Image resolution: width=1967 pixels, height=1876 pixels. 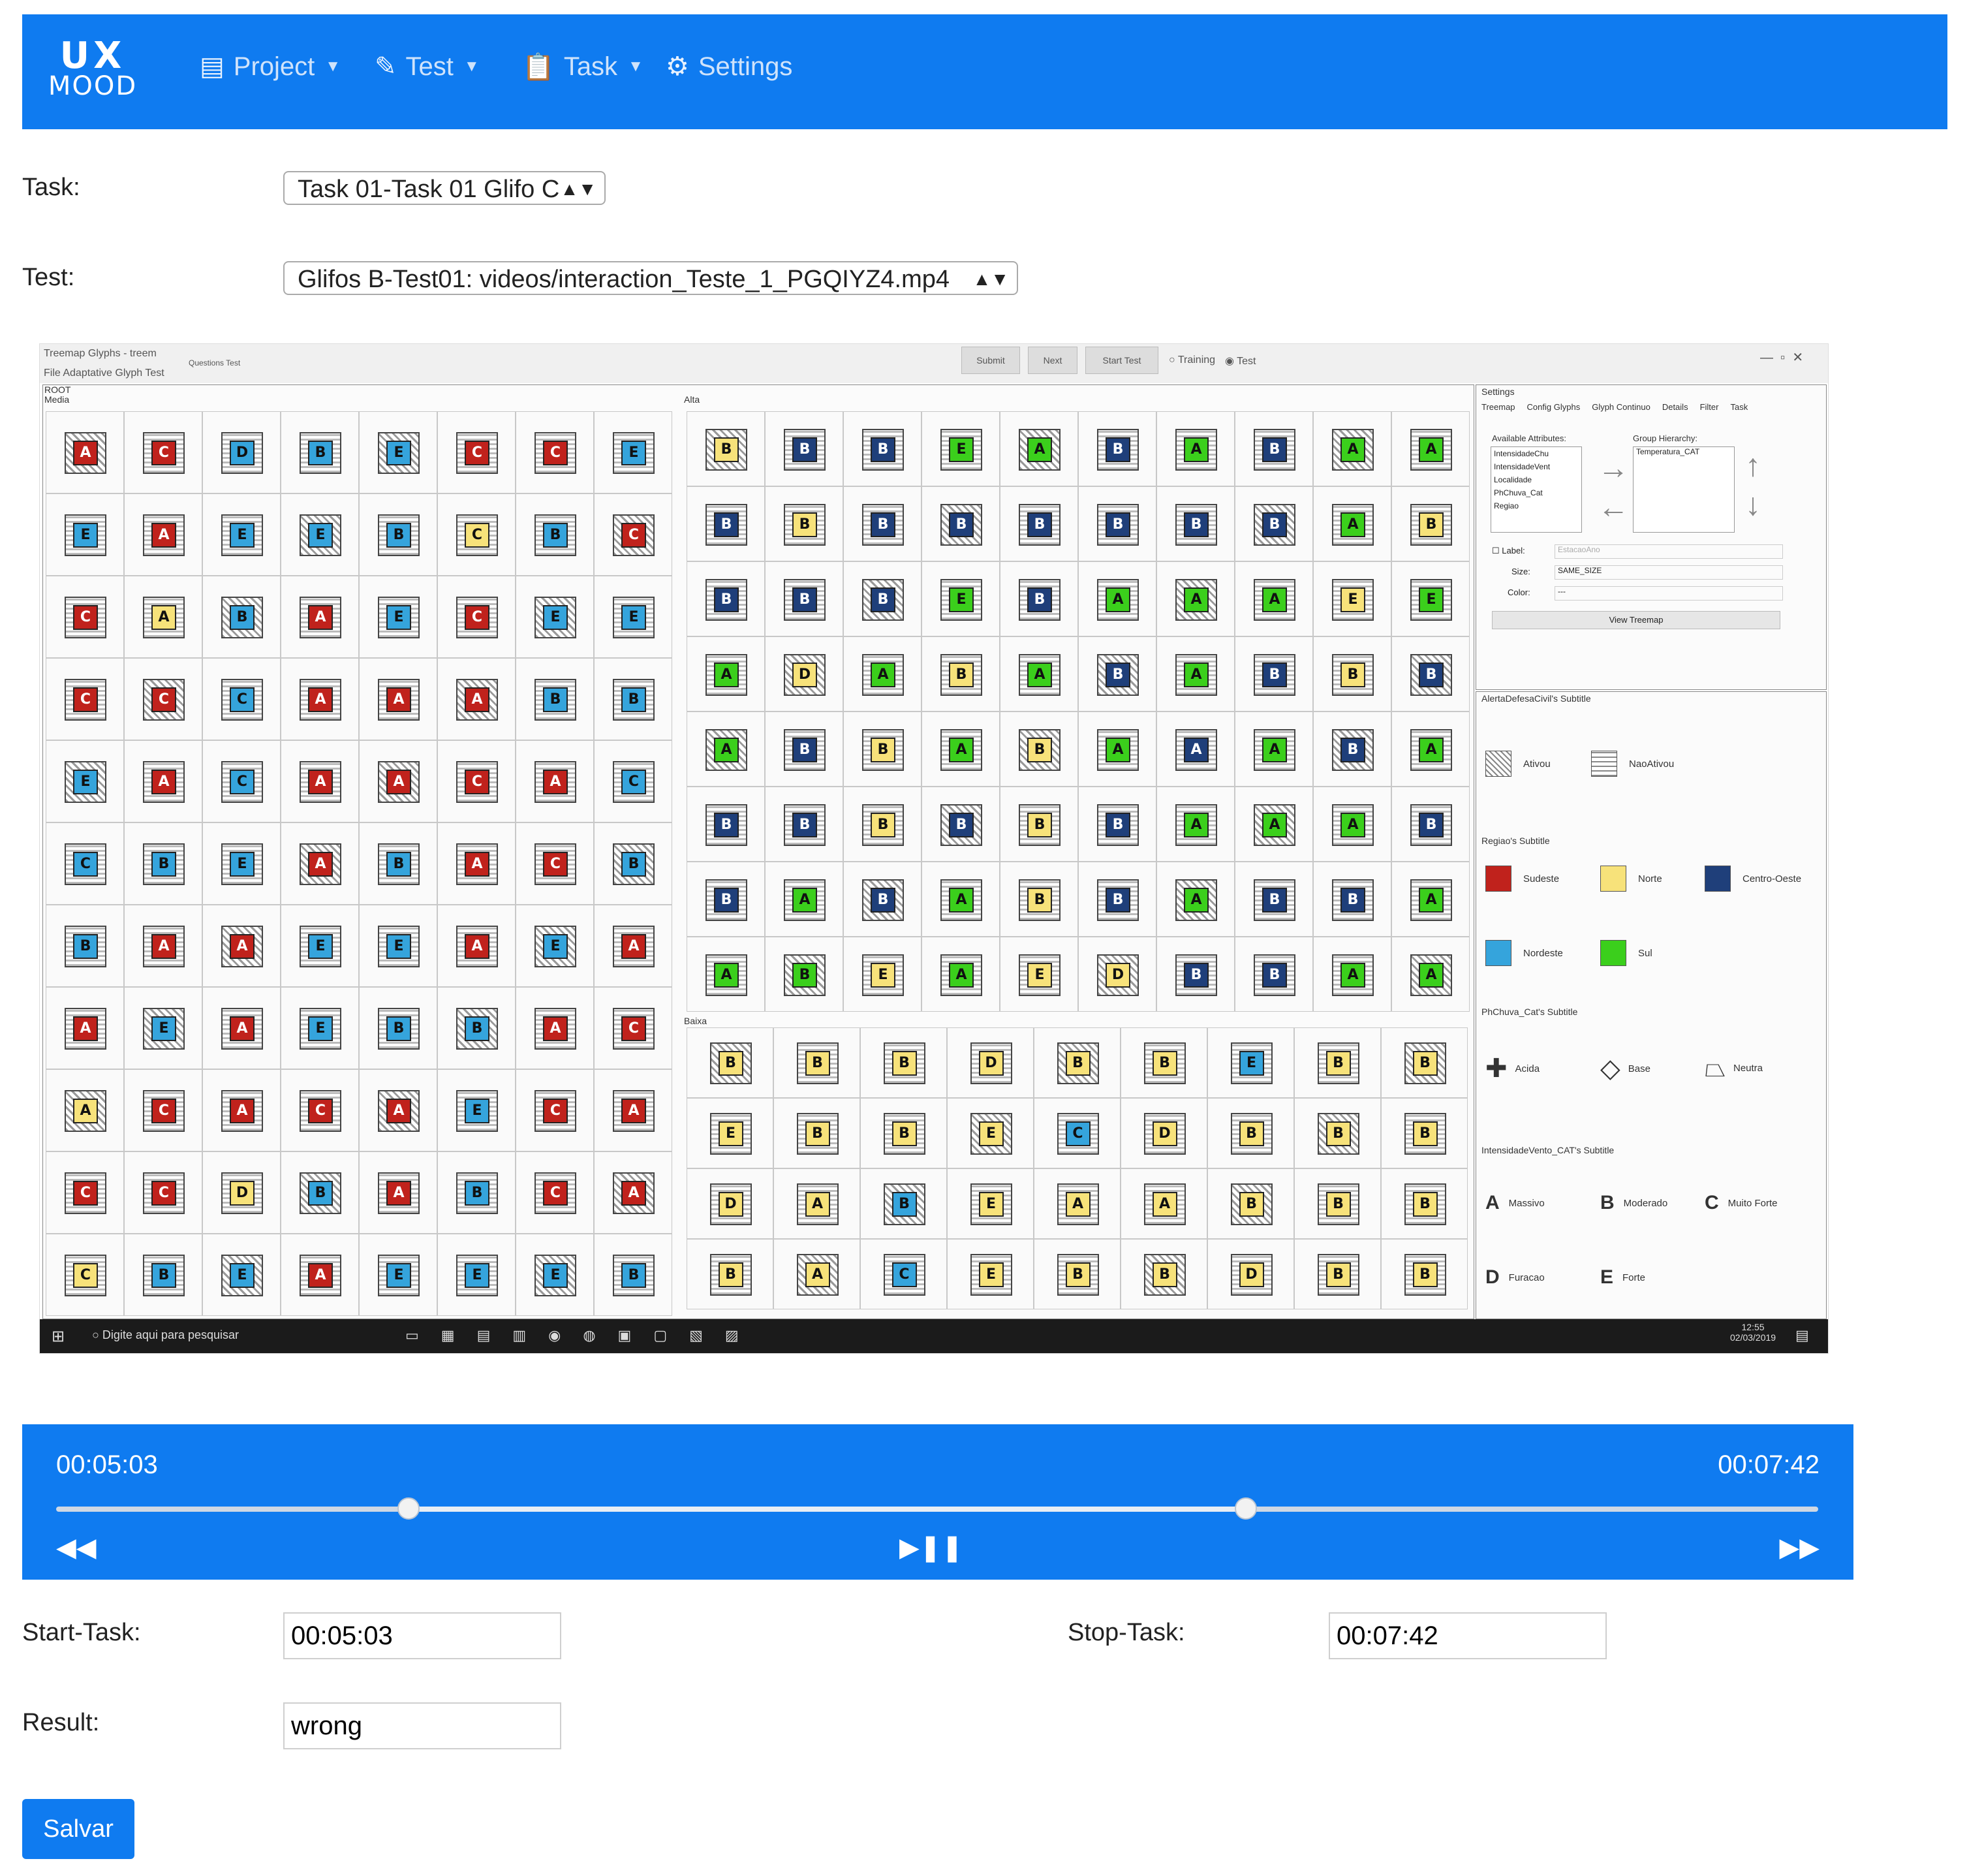 What do you see at coordinates (422, 1636) in the screenshot?
I see `start-task-input` at bounding box center [422, 1636].